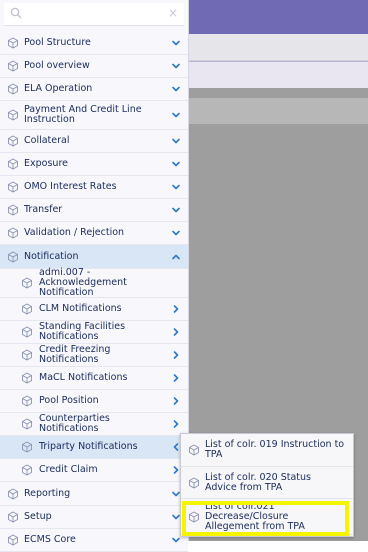 This screenshot has height=552, width=368. What do you see at coordinates (70, 186) in the screenshot?
I see `sidebar-item-label: OMO Interest Rates` at bounding box center [70, 186].